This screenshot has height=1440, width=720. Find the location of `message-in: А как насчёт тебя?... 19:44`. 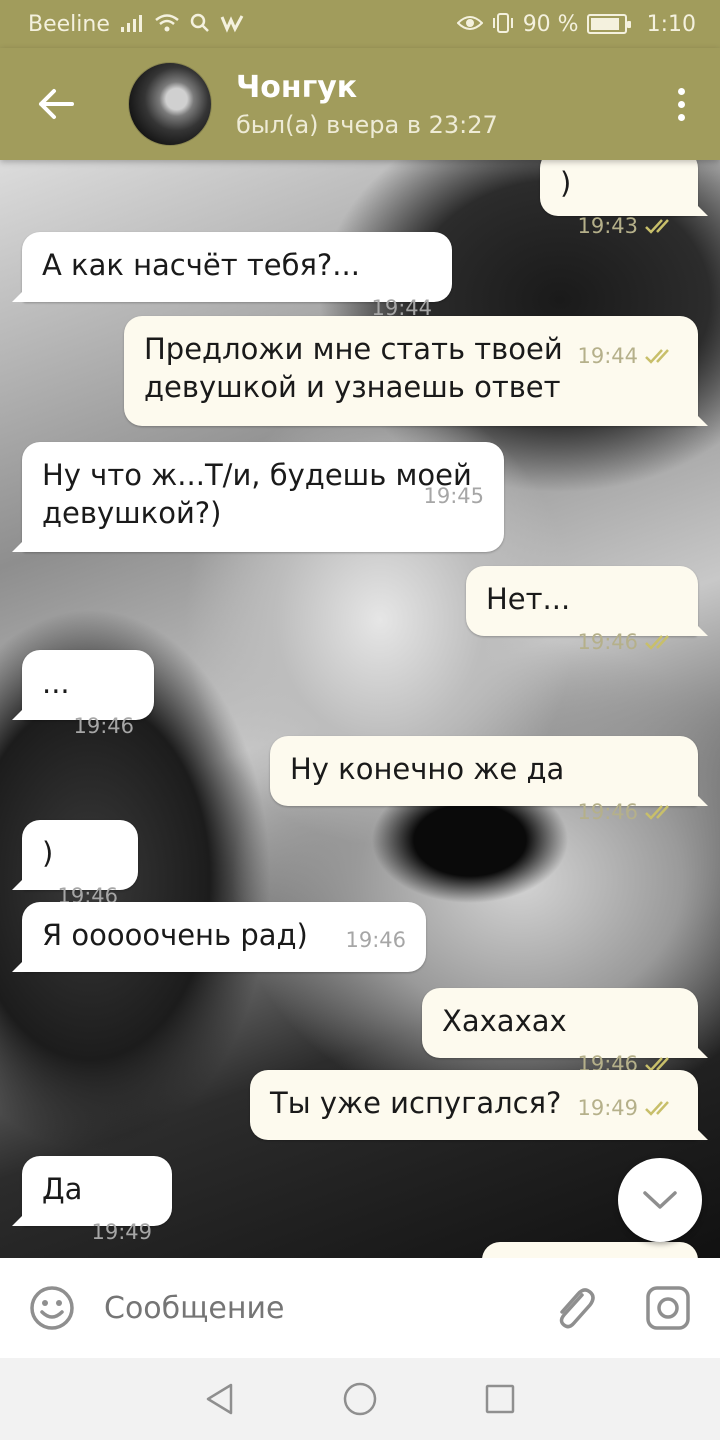

message-in: А как насчёт тебя?... 19:44 is located at coordinates (237, 276).